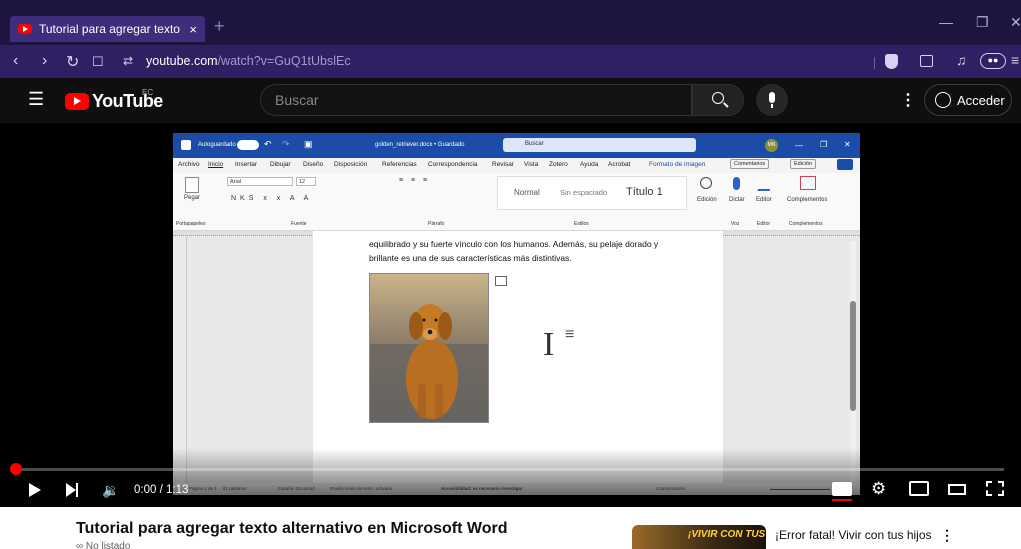 The image size is (1021, 549). What do you see at coordinates (853, 356) in the screenshot?
I see `scrollbar-thumb` at bounding box center [853, 356].